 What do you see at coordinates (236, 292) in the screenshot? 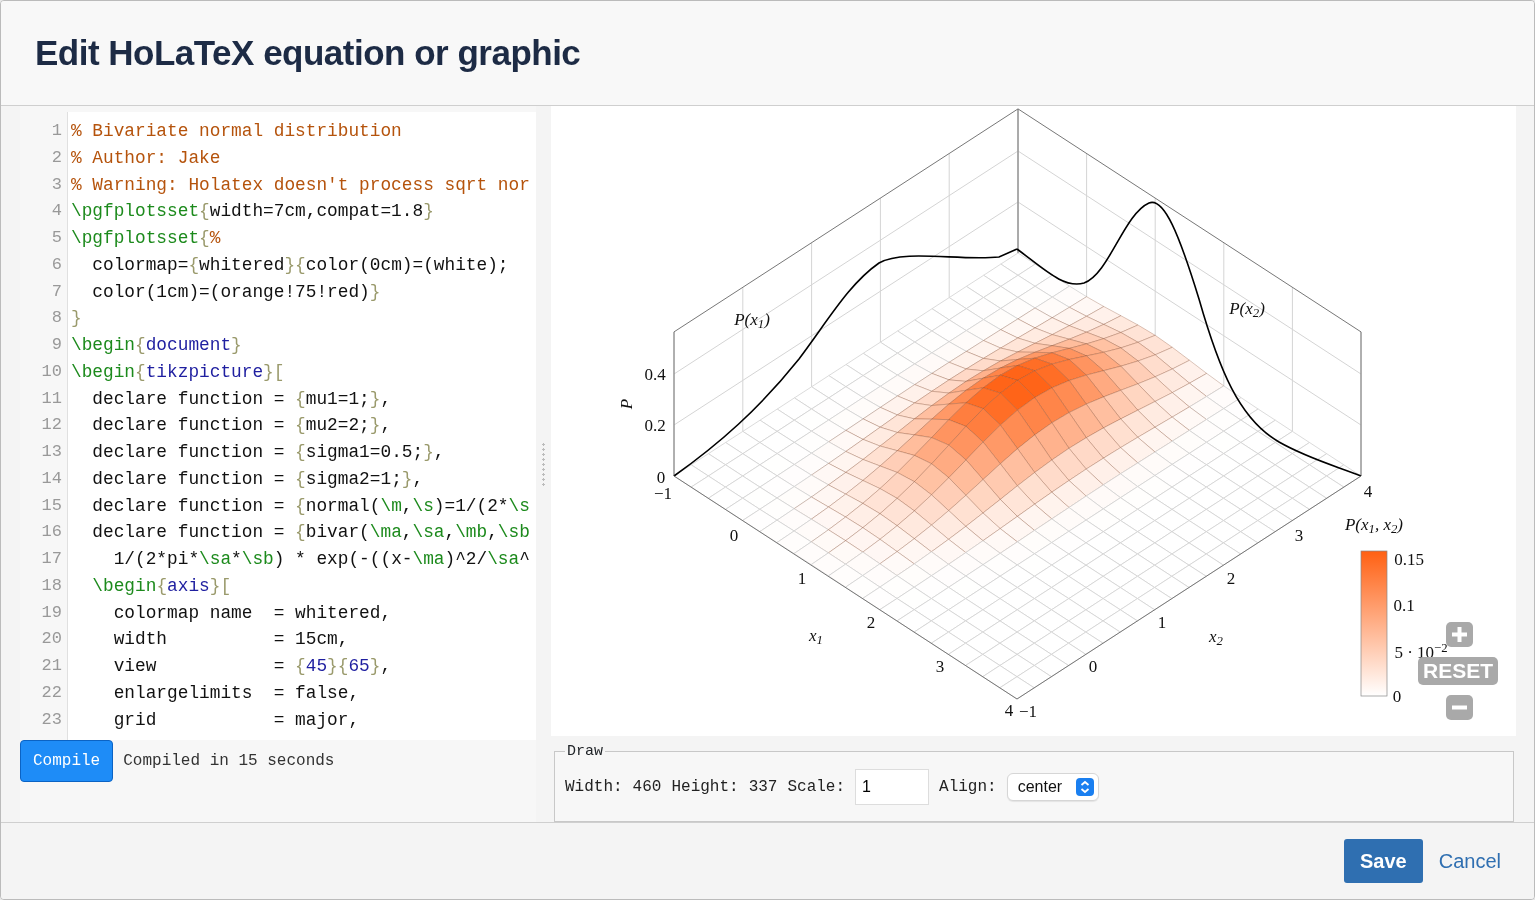
I see `code-line: color(1cm)=(orange!75!red)}` at bounding box center [236, 292].